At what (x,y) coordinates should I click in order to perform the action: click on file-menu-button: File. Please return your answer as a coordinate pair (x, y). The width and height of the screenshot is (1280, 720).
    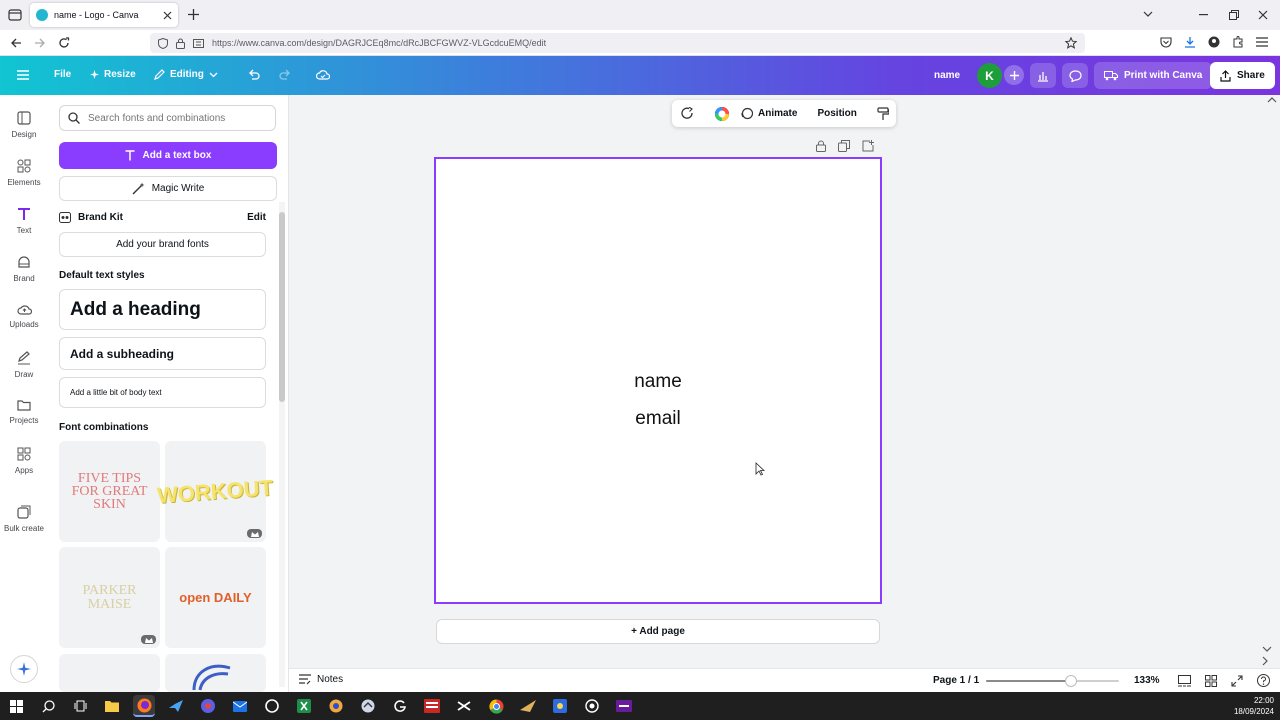
    Looking at the image, I should click on (62, 74).